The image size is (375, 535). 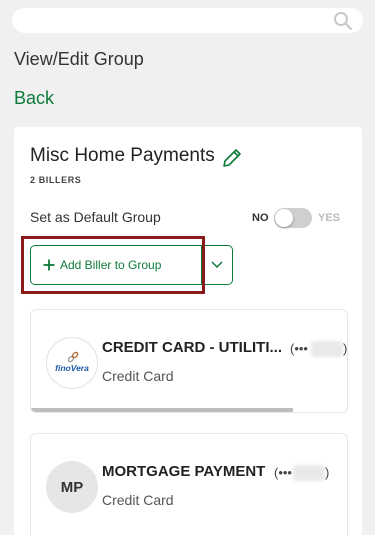 I want to click on add-biller-split-button: Add Biller to Group, so click(x=131, y=265).